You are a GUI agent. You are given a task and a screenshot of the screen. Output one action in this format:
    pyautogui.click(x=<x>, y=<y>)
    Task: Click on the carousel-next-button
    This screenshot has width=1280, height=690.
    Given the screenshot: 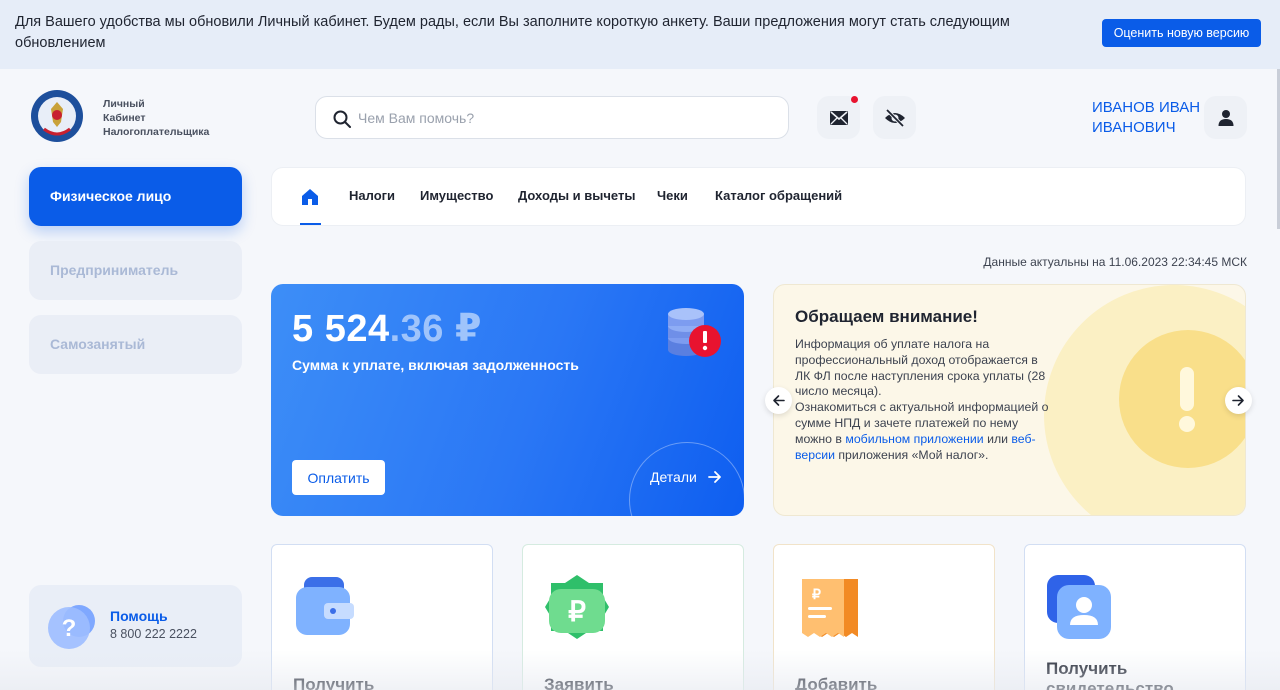 What is the action you would take?
    pyautogui.click(x=1238, y=400)
    